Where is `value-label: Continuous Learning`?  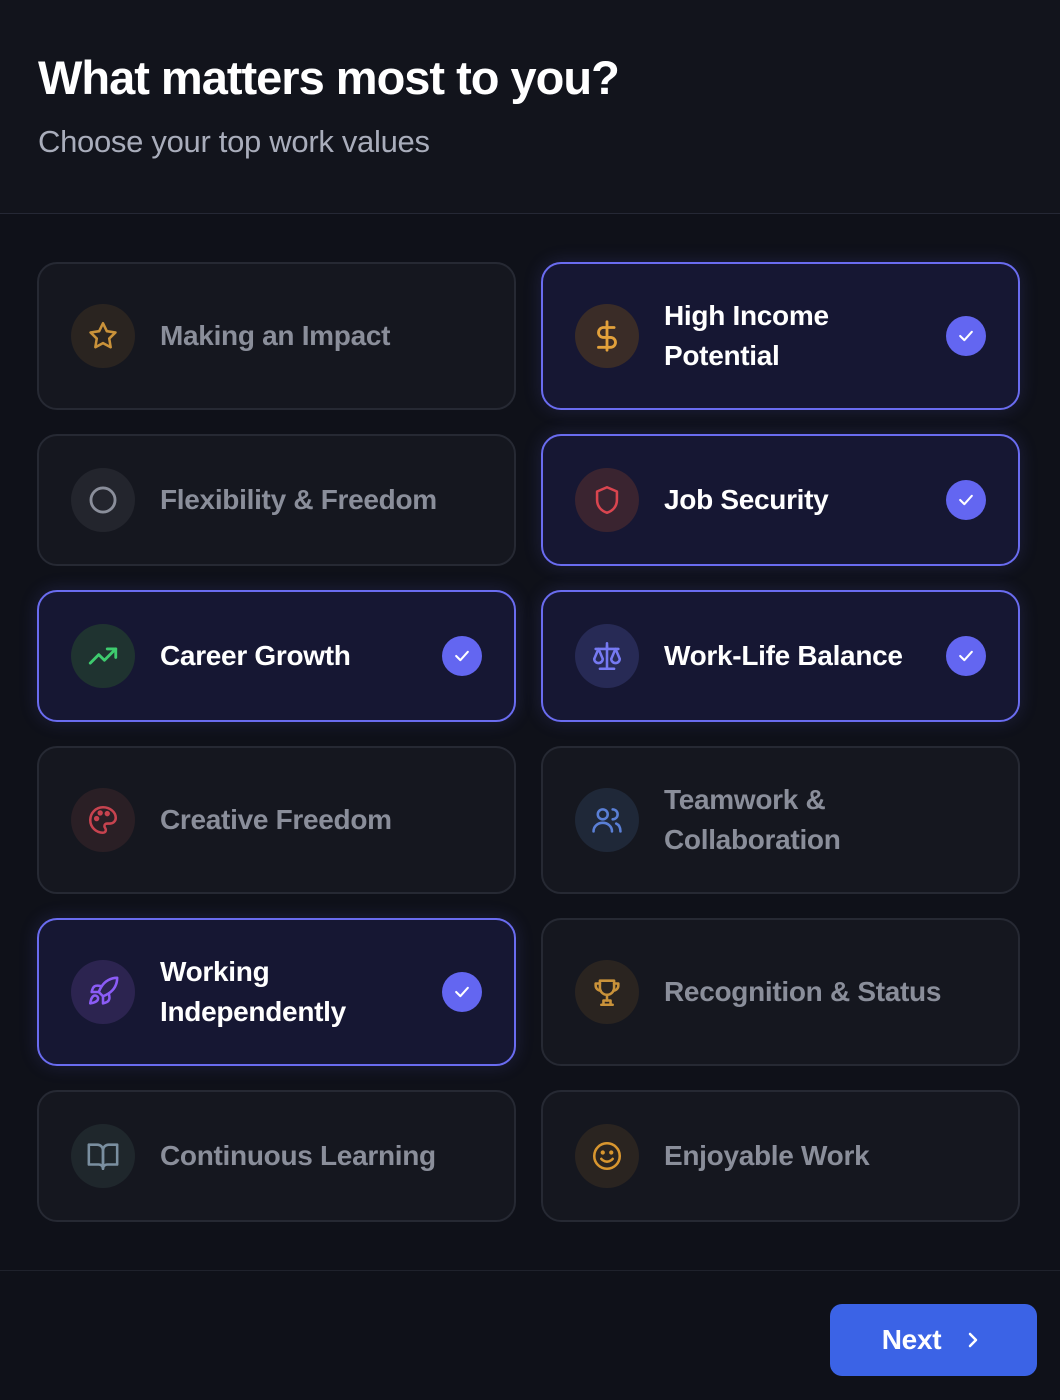 value-label: Continuous Learning is located at coordinates (298, 1155).